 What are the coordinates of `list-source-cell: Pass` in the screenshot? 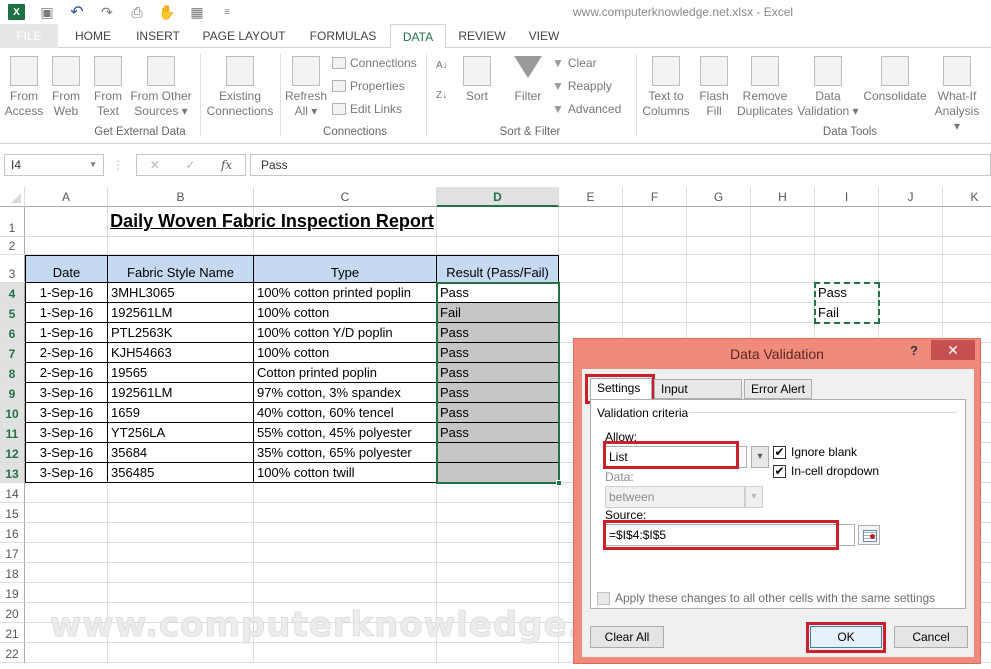 It's located at (847, 293).